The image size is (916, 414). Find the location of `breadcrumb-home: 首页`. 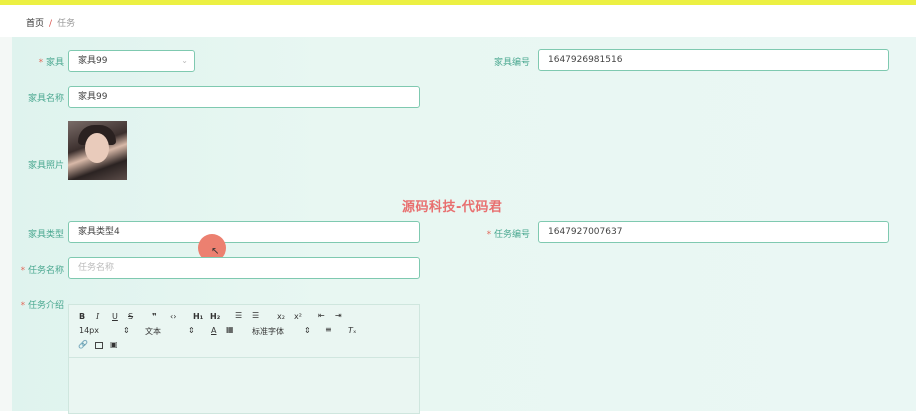

breadcrumb-home: 首页 is located at coordinates (35, 24).